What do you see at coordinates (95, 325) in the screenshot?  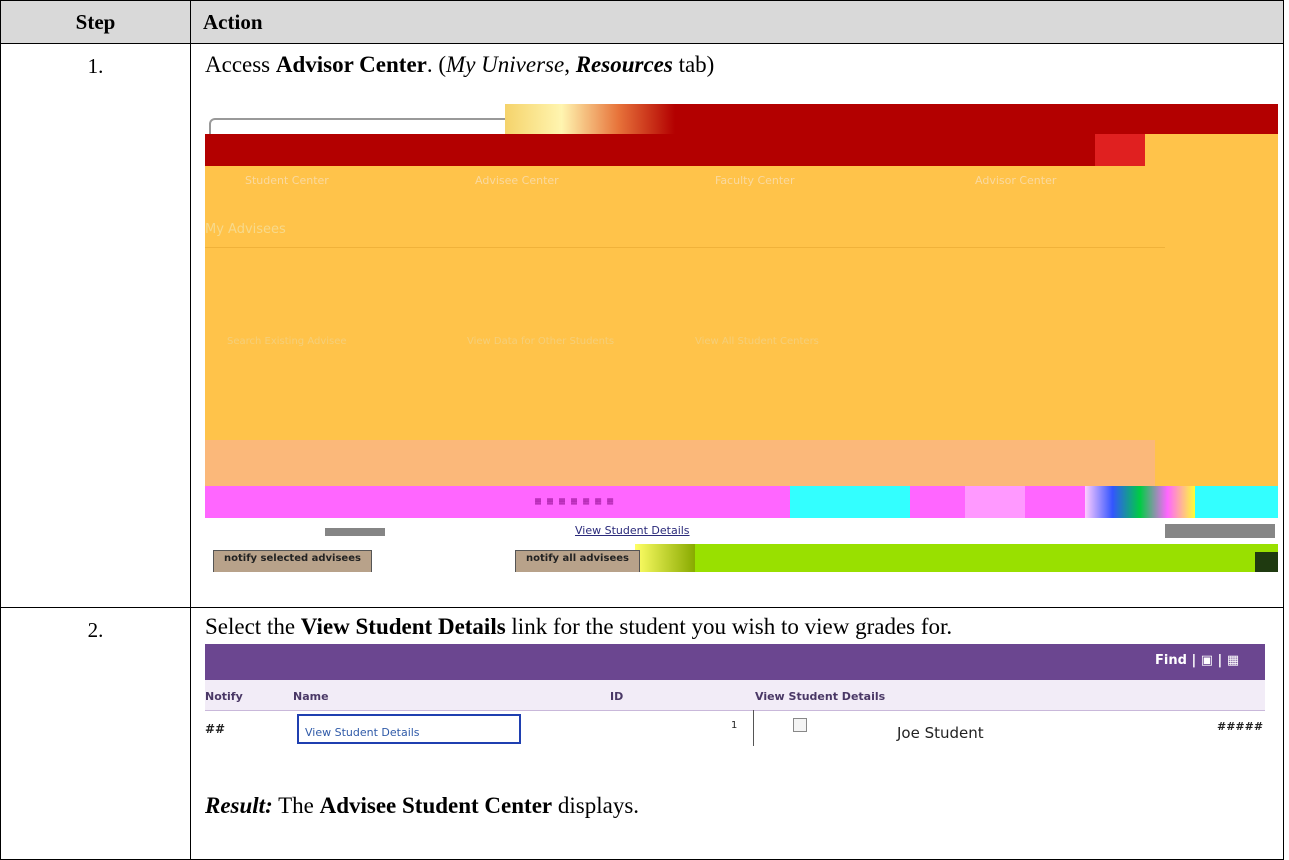 I see `step-number: 1.` at bounding box center [95, 325].